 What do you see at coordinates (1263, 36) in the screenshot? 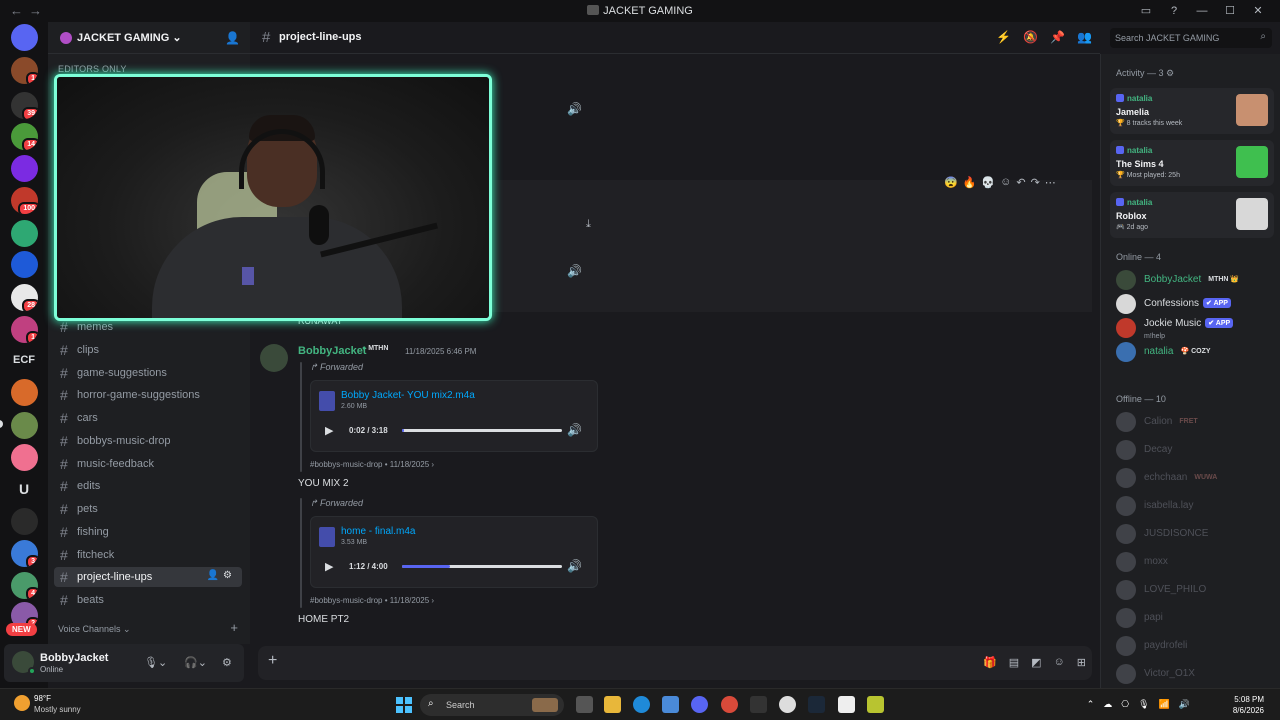
I see `search-icon: ⌕` at bounding box center [1263, 36].